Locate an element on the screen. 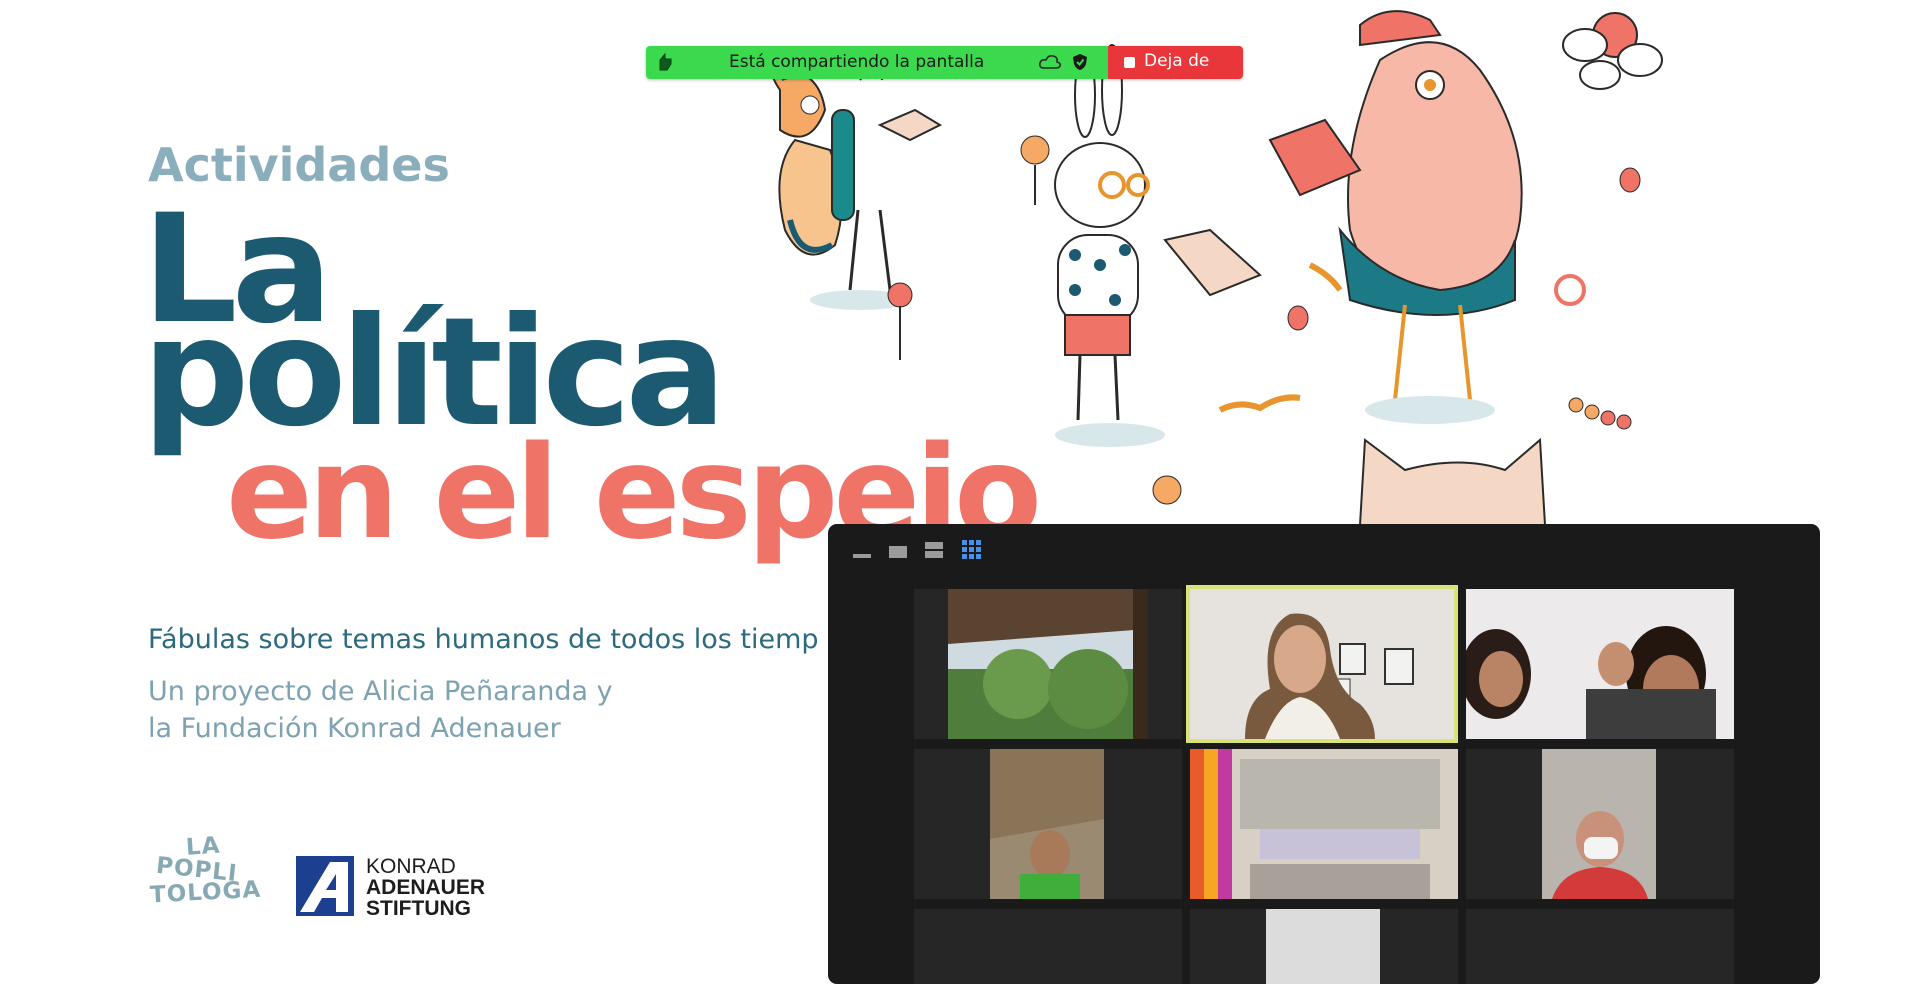  slide-credit-line1: Un proyecto de Alicia Peñaranda y is located at coordinates (380, 691).